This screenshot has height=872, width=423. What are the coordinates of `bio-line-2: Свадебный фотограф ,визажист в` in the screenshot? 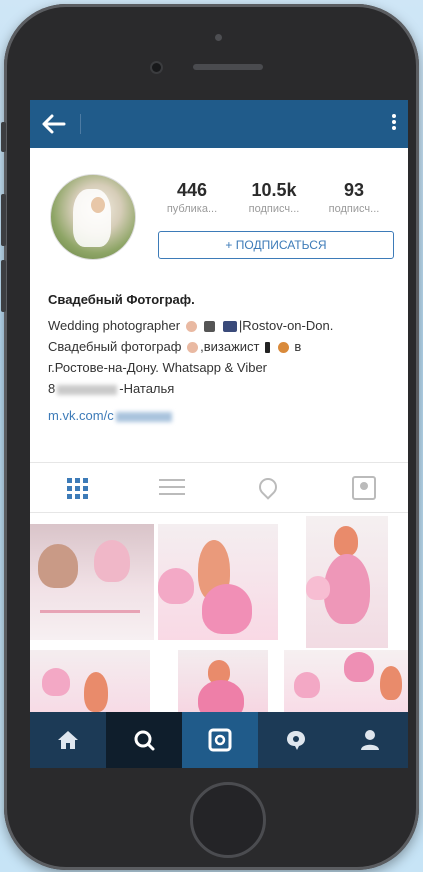 It's located at (223, 346).